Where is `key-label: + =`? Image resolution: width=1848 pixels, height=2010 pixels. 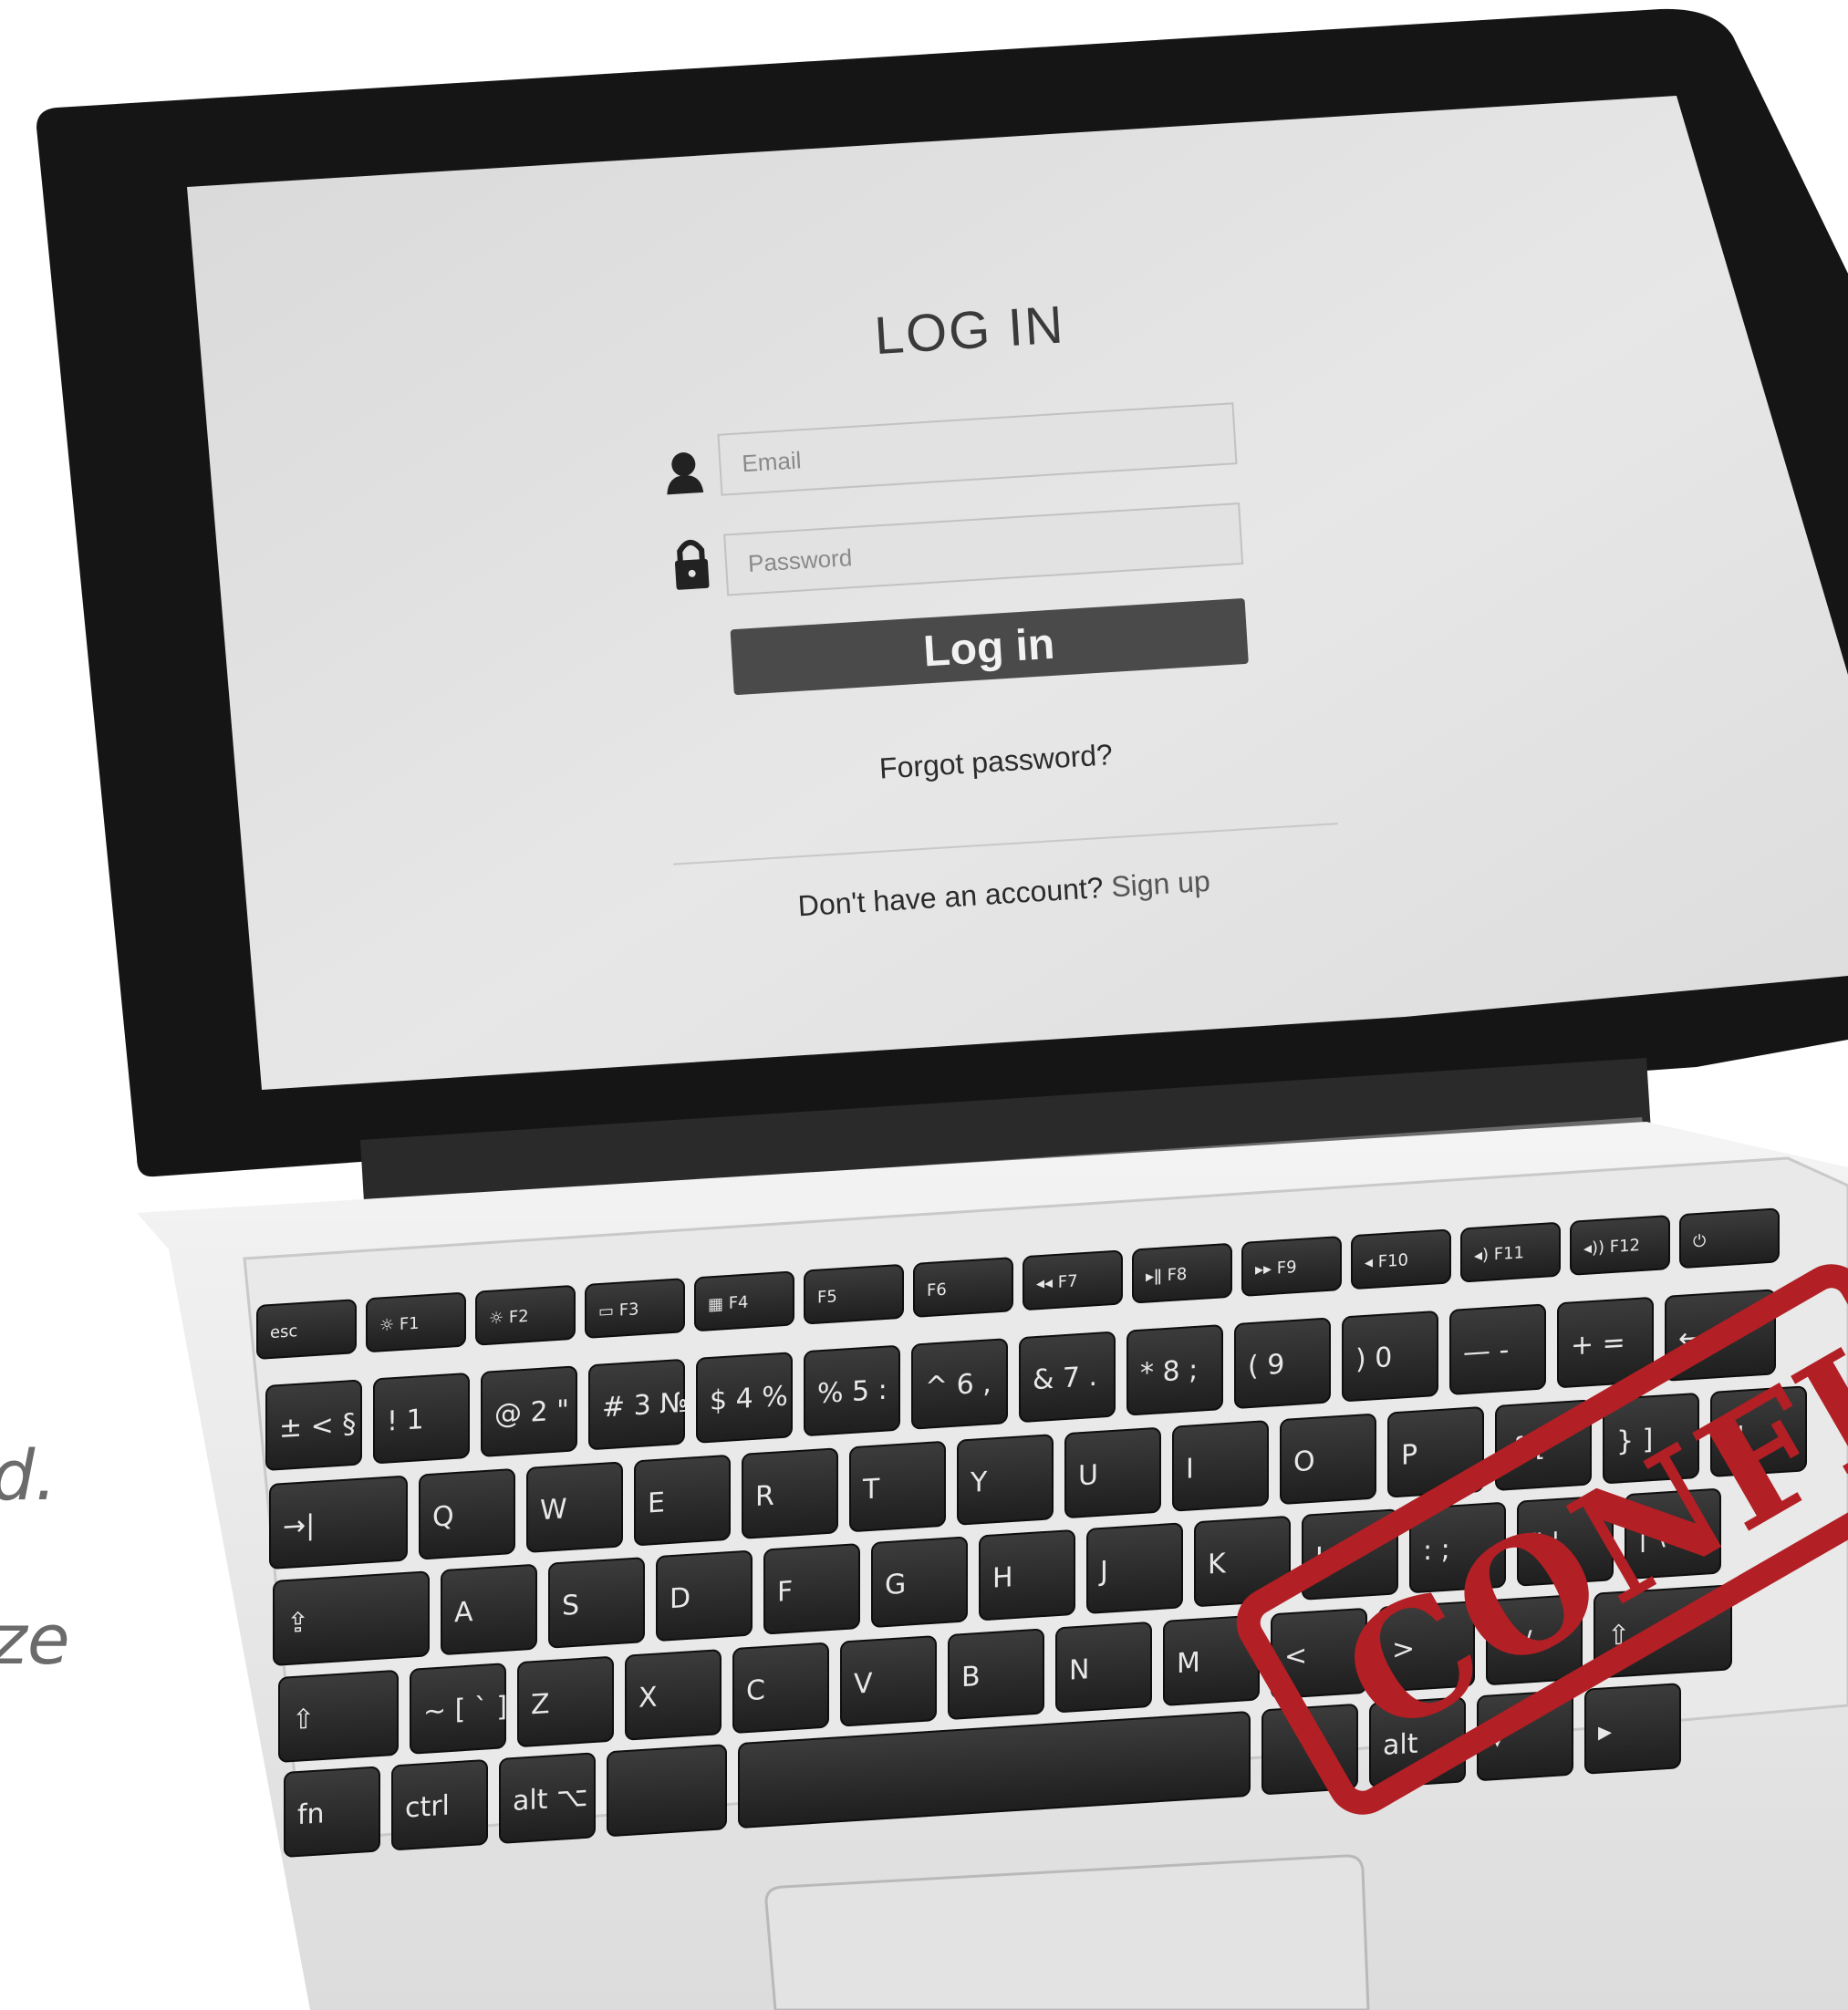 key-label: + = is located at coordinates (1598, 1344).